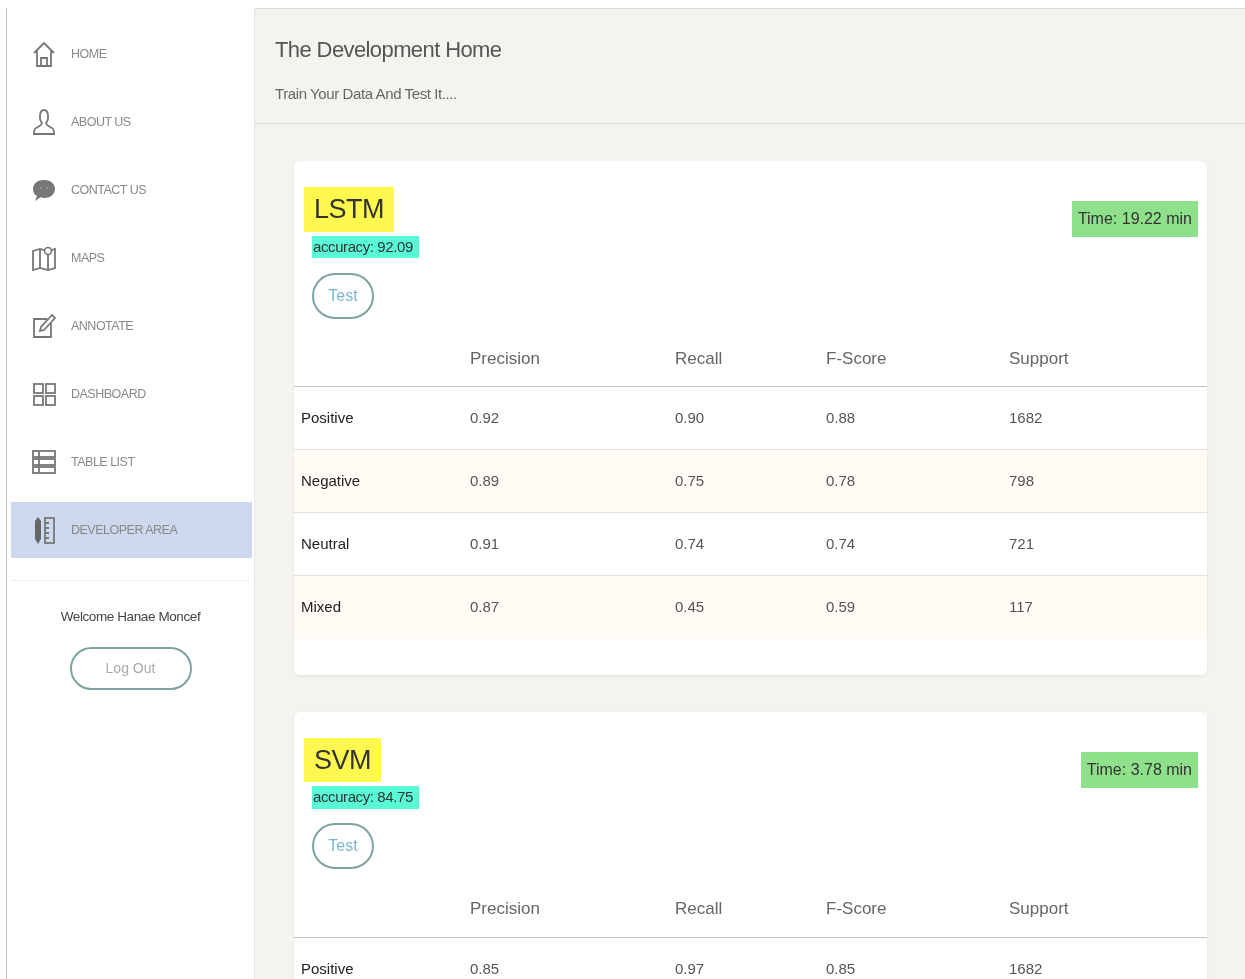 The image size is (1245, 979). I want to click on home-icon, so click(44, 54).